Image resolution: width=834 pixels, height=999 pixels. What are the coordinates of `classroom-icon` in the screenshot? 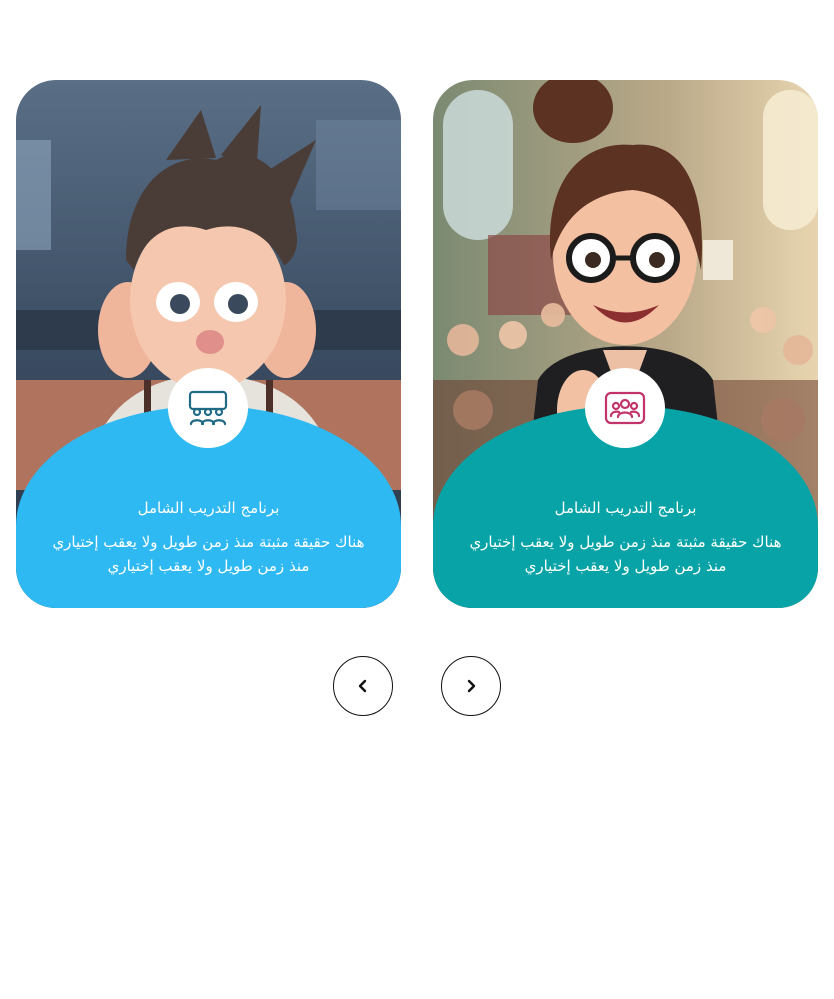 It's located at (208, 408).